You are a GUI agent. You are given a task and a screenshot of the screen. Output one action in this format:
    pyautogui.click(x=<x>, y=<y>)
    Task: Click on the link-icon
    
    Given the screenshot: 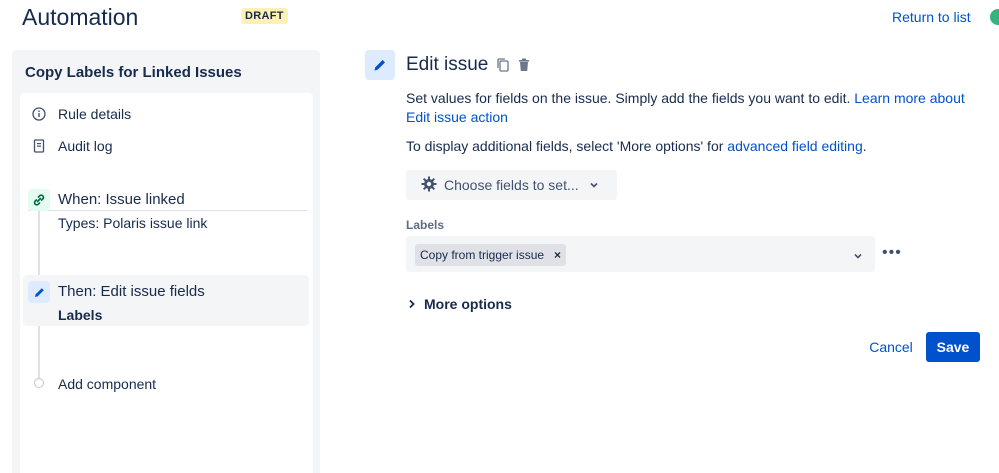 What is the action you would take?
    pyautogui.click(x=39, y=200)
    